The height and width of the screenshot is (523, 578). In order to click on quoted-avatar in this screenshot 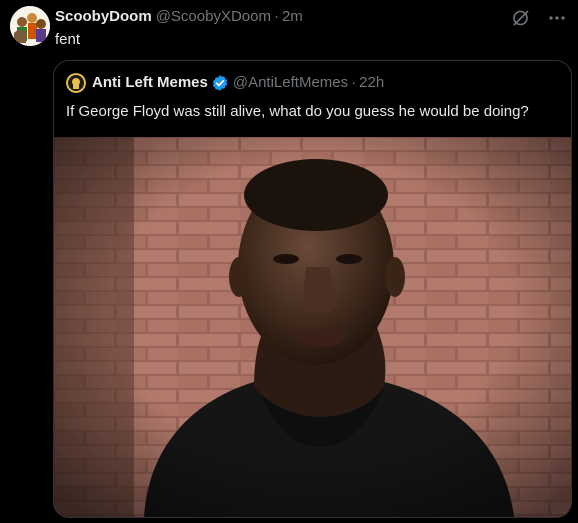, I will do `click(76, 83)`.